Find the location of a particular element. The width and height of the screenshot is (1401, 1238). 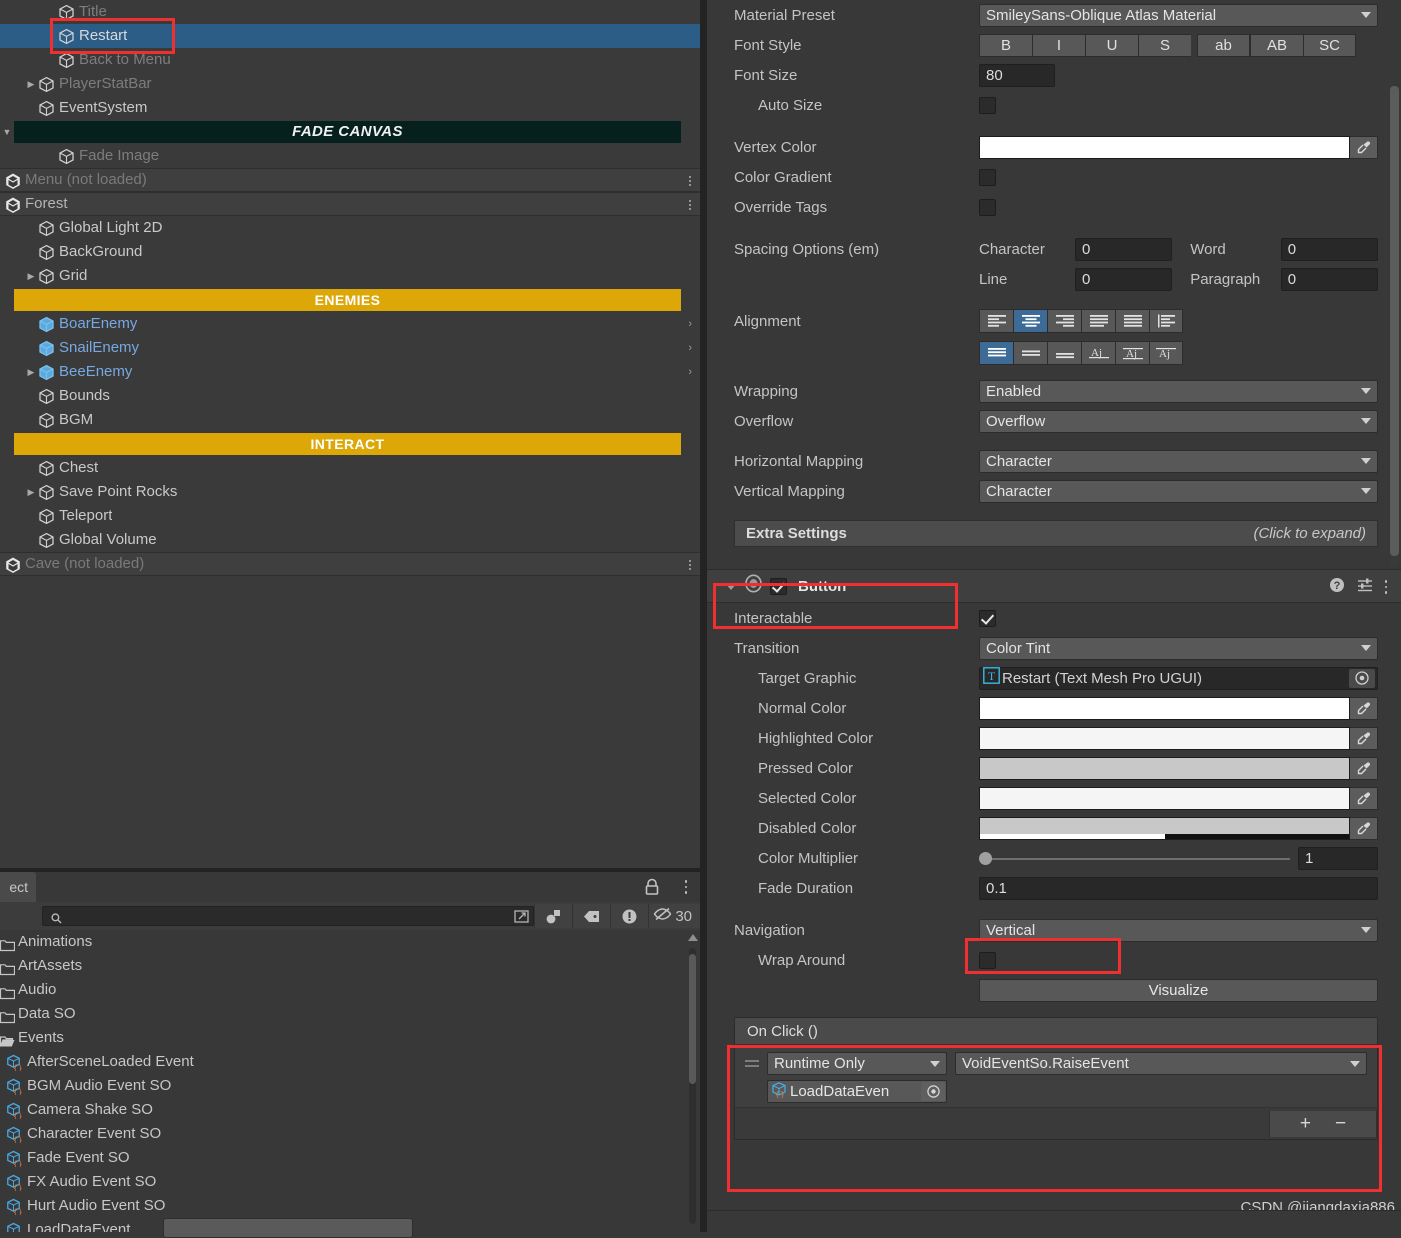

project-list-item: Audio is located at coordinates (350, 990).